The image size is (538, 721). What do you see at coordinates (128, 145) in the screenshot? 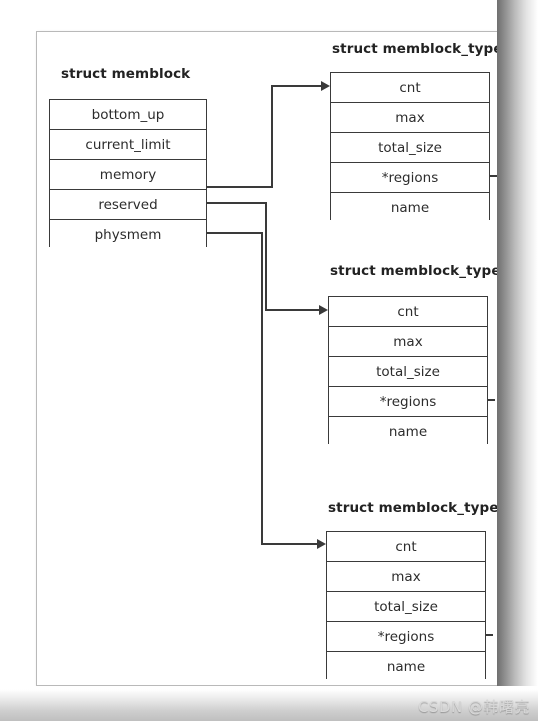
I see `struct-field-row: current_limit` at bounding box center [128, 145].